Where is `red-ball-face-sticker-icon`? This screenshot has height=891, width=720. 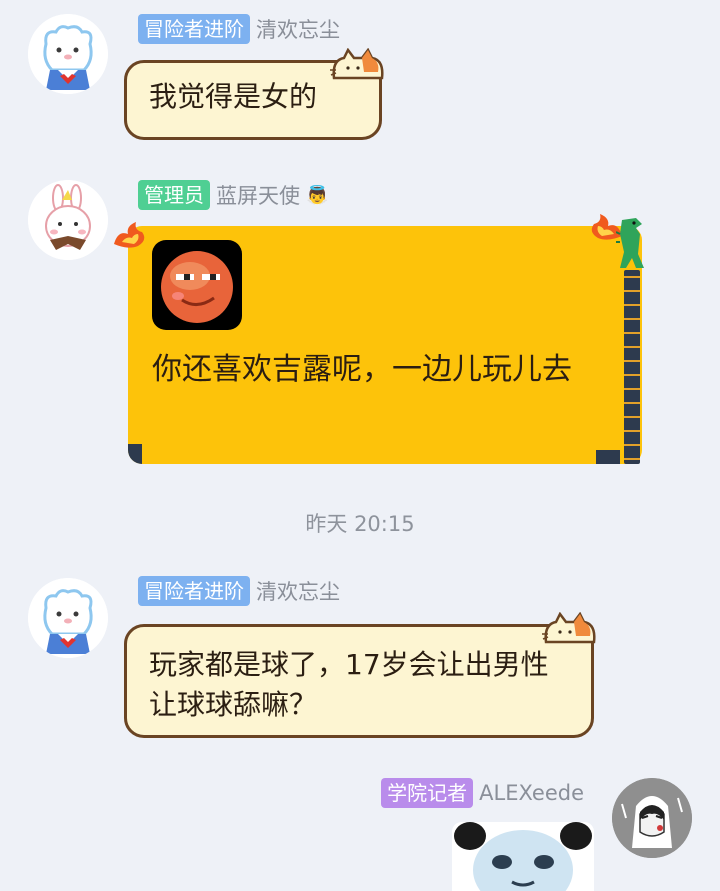
red-ball-face-sticker-icon is located at coordinates (197, 287).